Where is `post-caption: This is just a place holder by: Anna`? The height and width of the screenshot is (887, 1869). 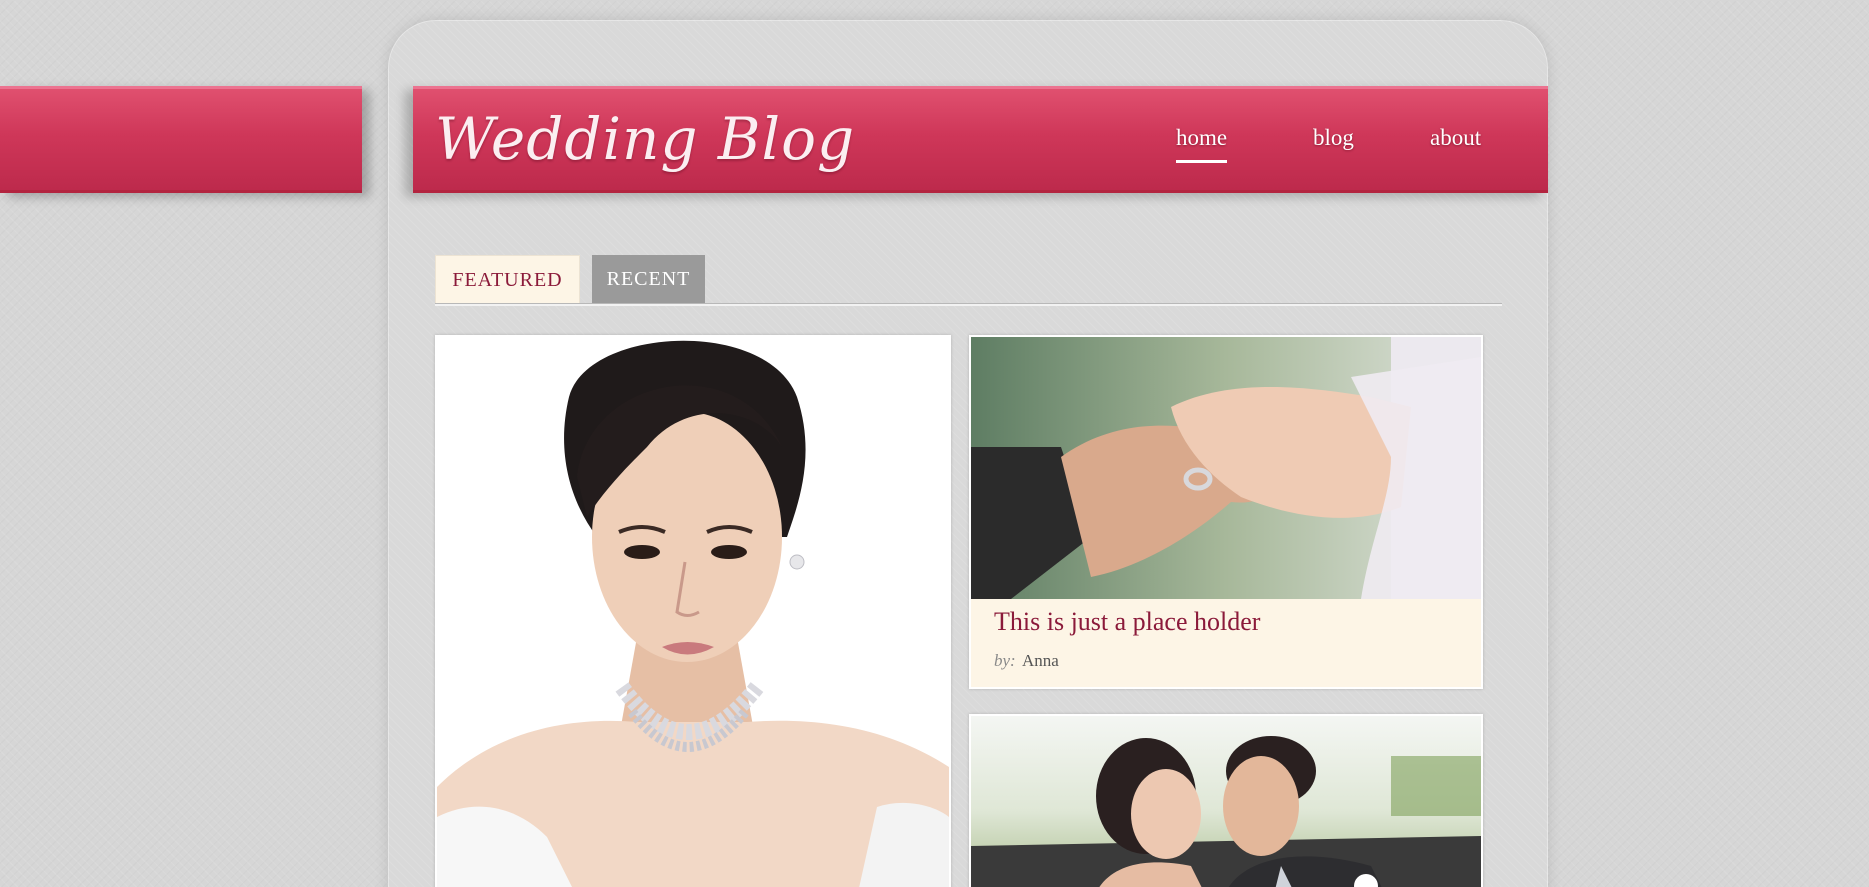 post-caption: This is just a place holder by: Anna is located at coordinates (1226, 643).